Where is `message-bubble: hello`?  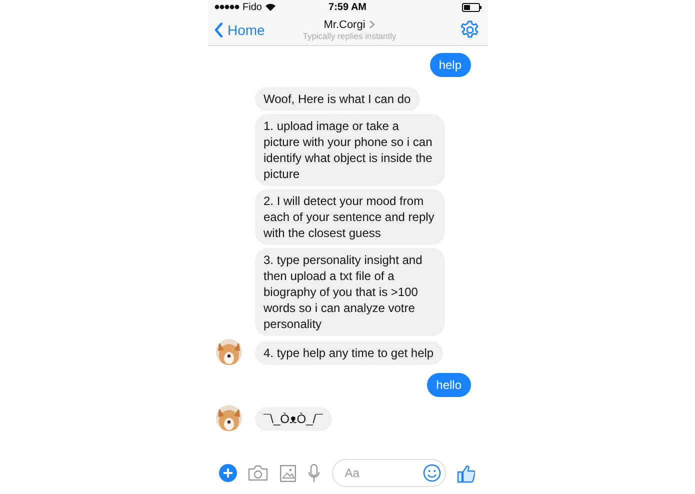 message-bubble: hello is located at coordinates (448, 385).